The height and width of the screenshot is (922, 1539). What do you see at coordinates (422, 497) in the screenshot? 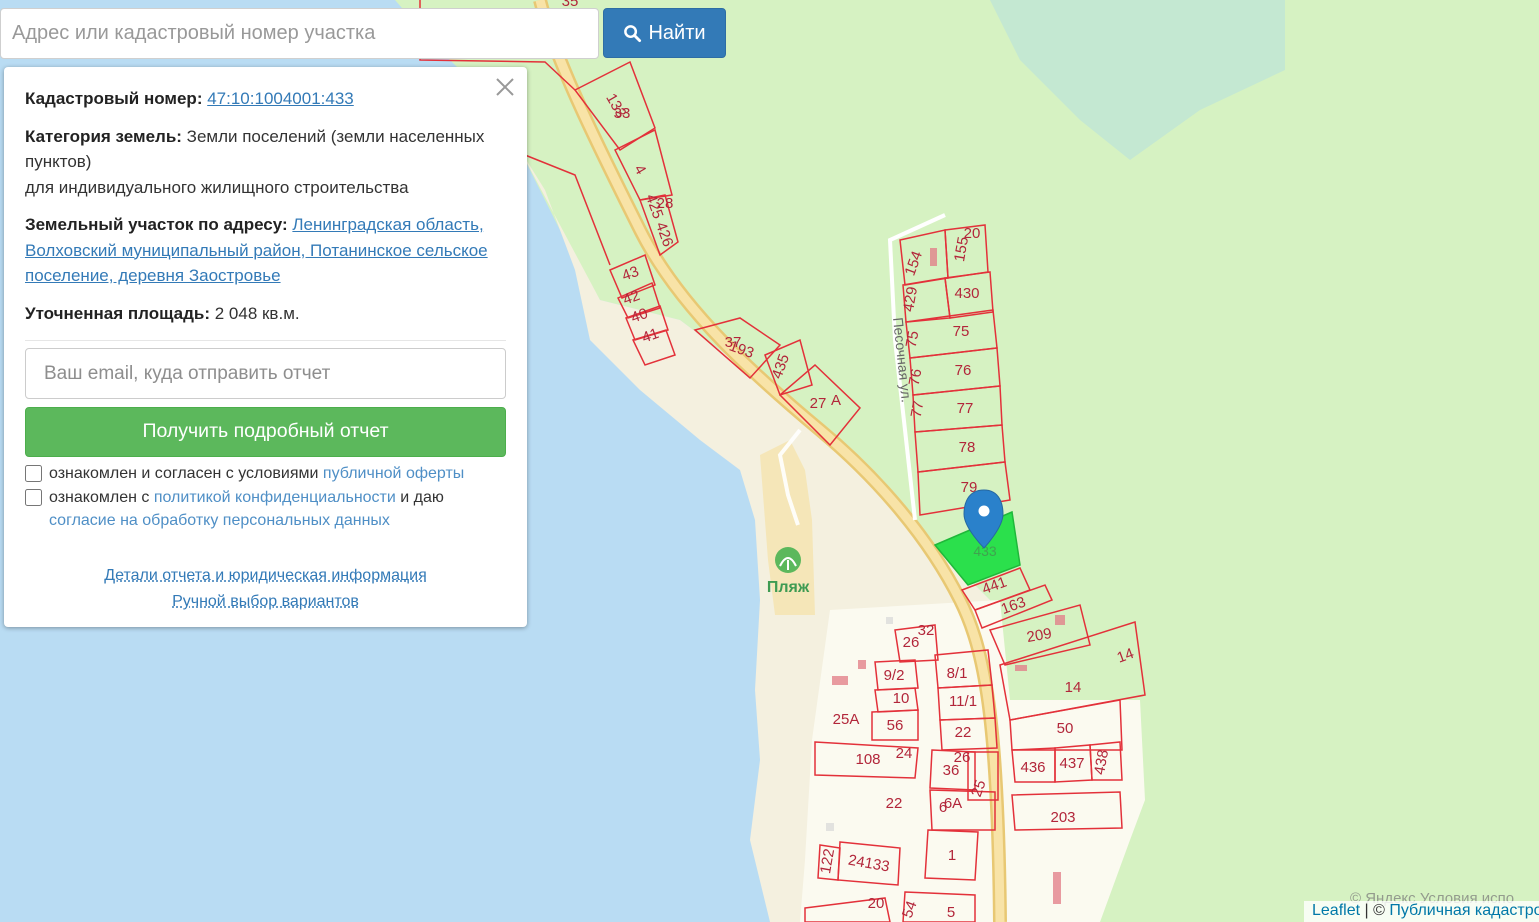
I see `consent-privacy-middle: и даю` at bounding box center [422, 497].